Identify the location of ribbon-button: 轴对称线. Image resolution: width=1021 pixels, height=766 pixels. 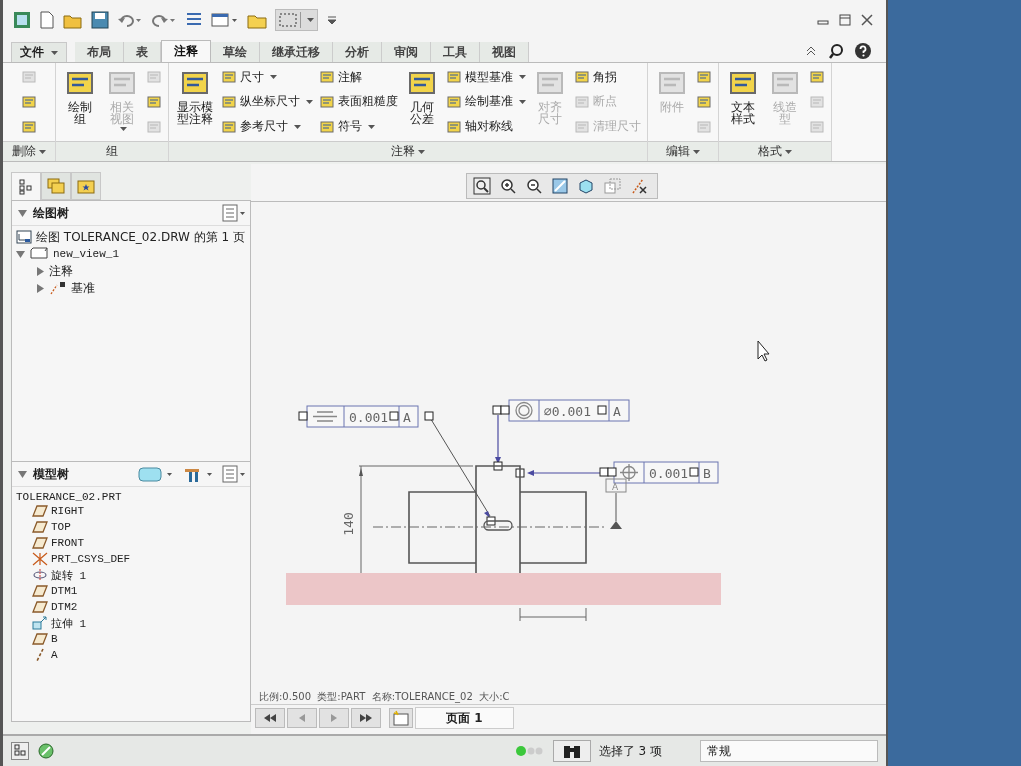
(486, 126).